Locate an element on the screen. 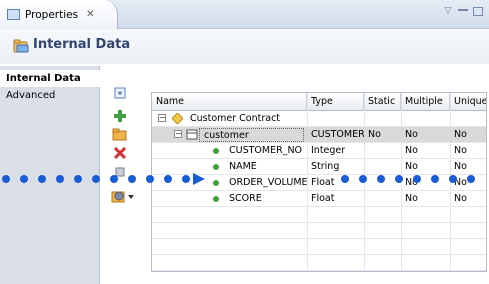  row-type: Integer is located at coordinates (328, 150).